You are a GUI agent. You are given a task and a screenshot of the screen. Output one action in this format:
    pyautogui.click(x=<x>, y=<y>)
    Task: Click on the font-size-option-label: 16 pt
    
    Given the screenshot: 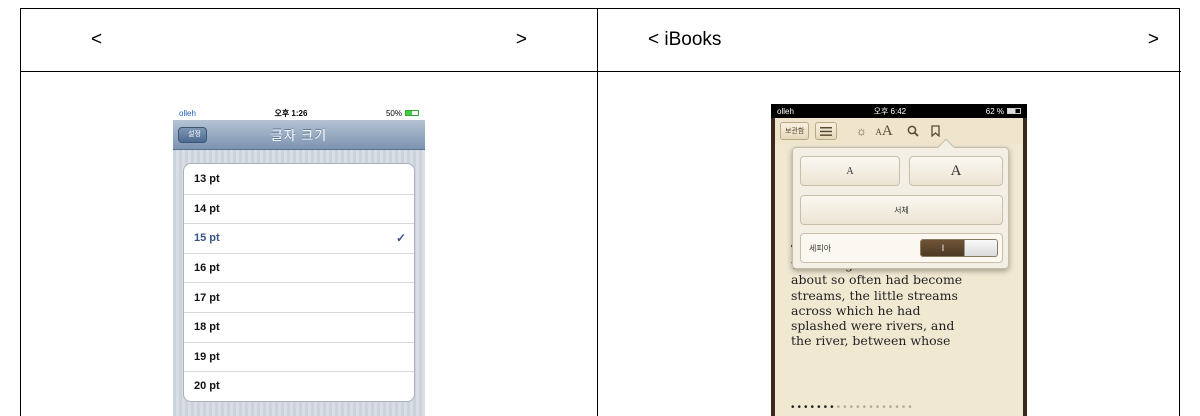 What is the action you would take?
    pyautogui.click(x=207, y=268)
    